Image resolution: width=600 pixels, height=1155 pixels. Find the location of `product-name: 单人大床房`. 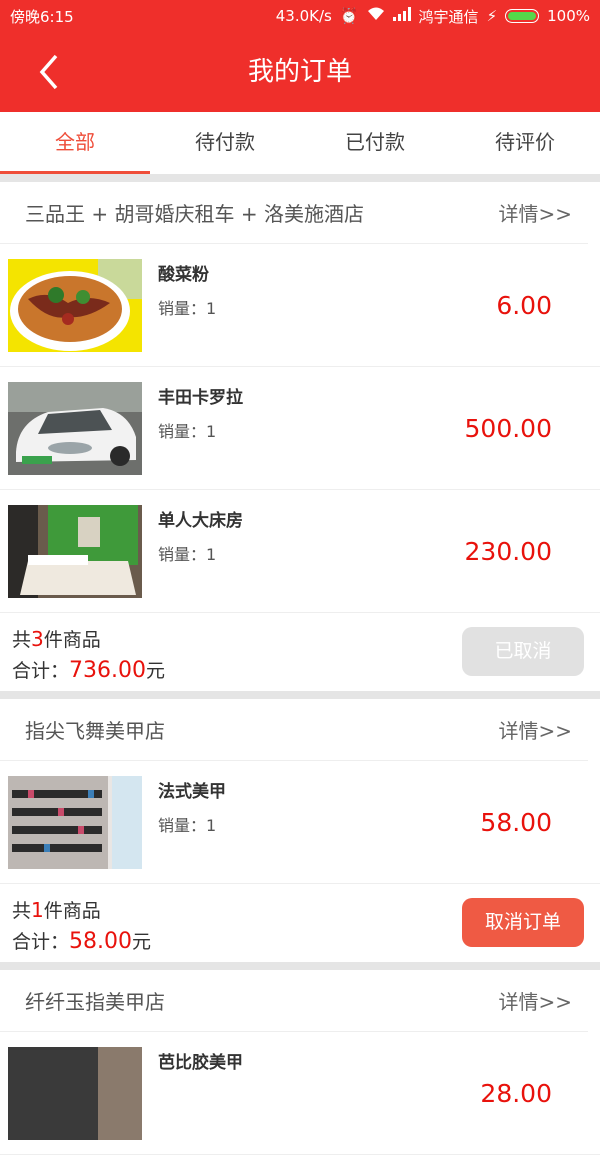

product-name: 单人大床房 is located at coordinates (200, 521).